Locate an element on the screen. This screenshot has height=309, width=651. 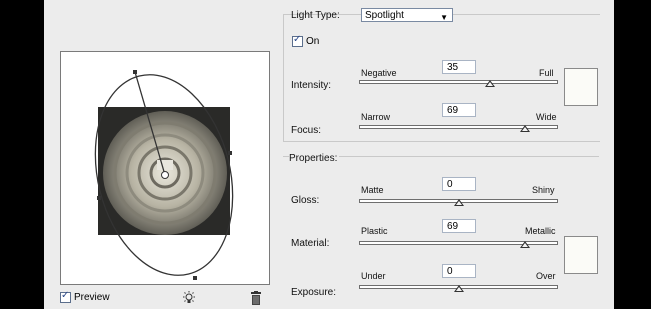
light-bulb-icon is located at coordinates (189, 298).